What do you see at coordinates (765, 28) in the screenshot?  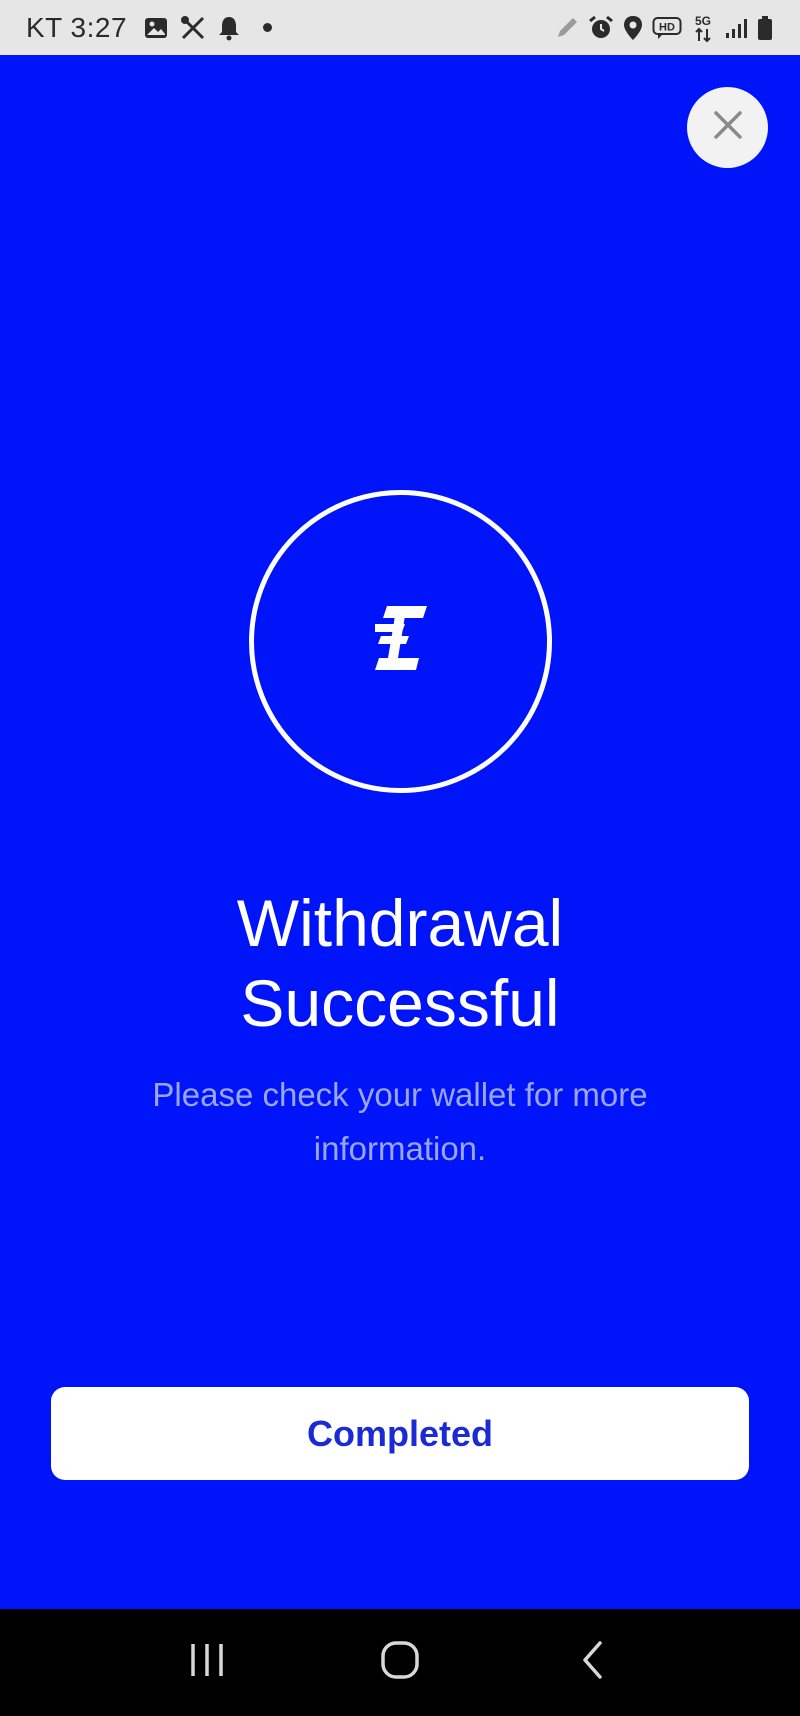 I see `battery-icon` at bounding box center [765, 28].